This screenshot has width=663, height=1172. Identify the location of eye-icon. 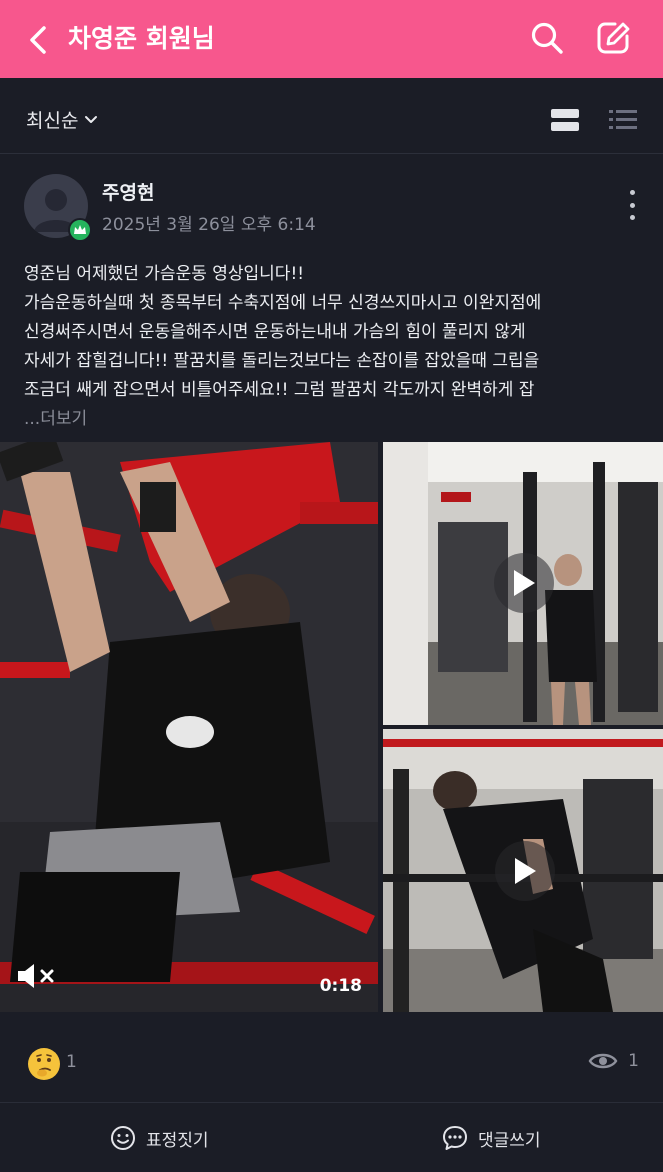
(603, 1061).